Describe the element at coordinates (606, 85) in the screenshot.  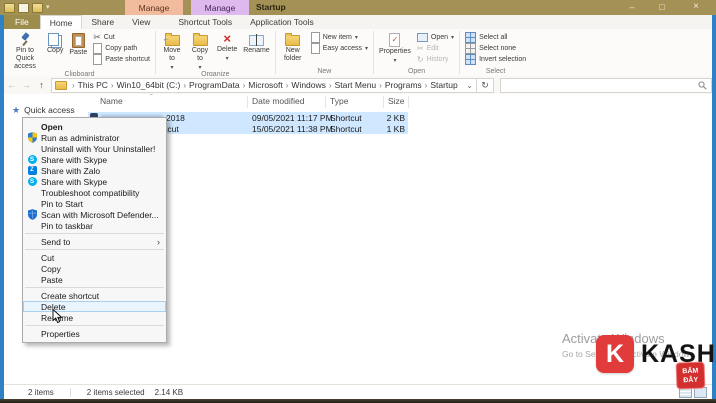
I see `search-input` at that location.